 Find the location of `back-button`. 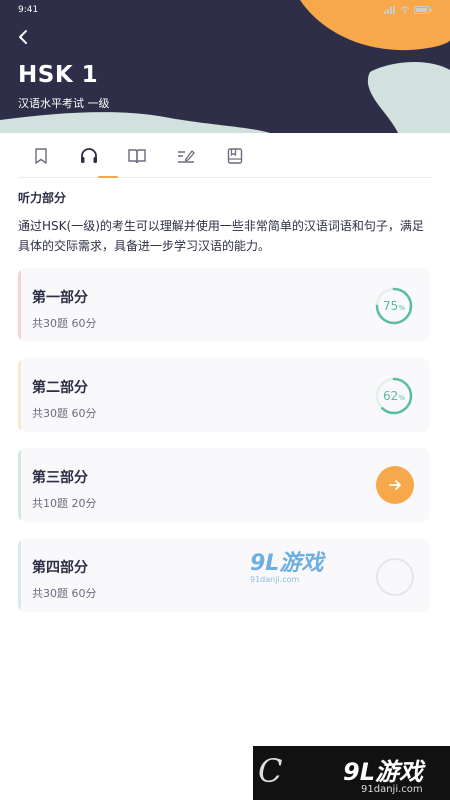

back-button is located at coordinates (23, 37).